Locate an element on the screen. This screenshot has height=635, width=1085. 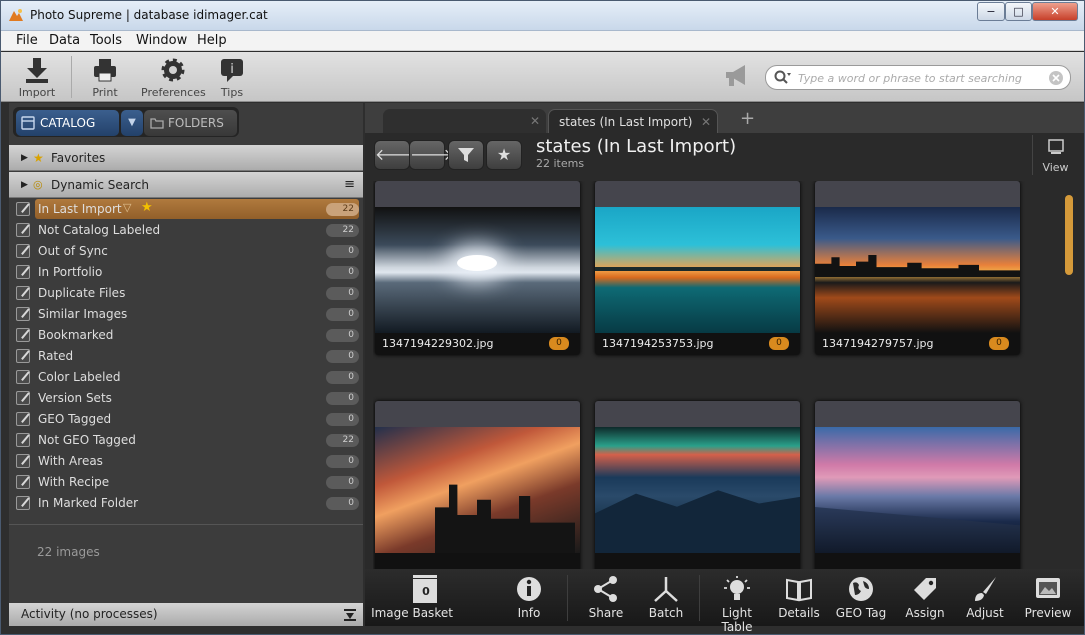
scrollbar-thumb is located at coordinates (1069, 235).